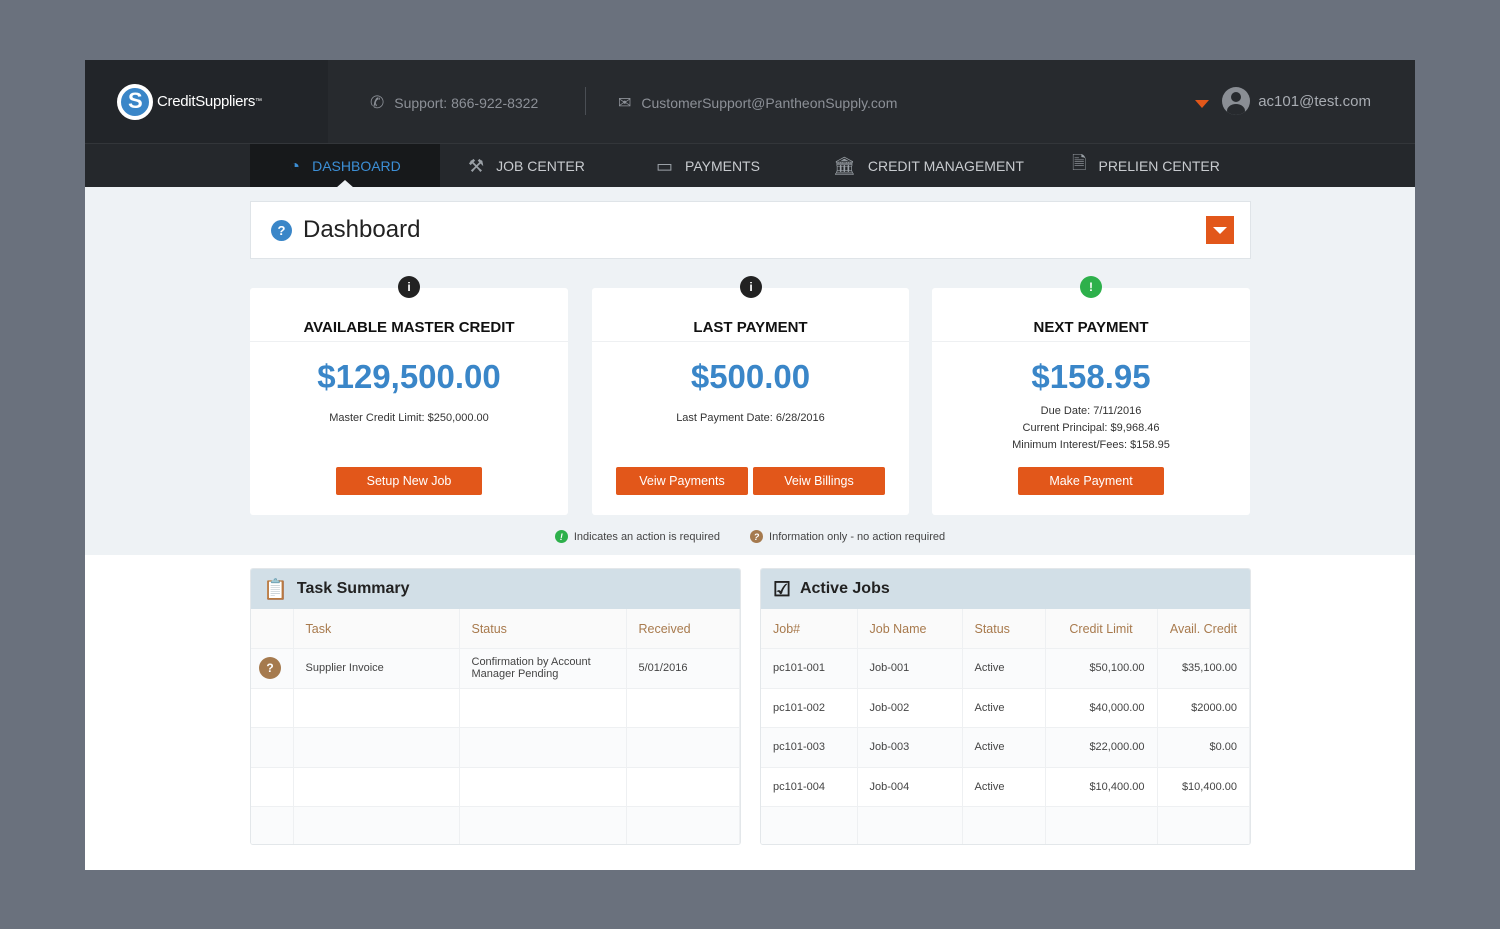  I want to click on card-amount: $500.00, so click(750, 376).